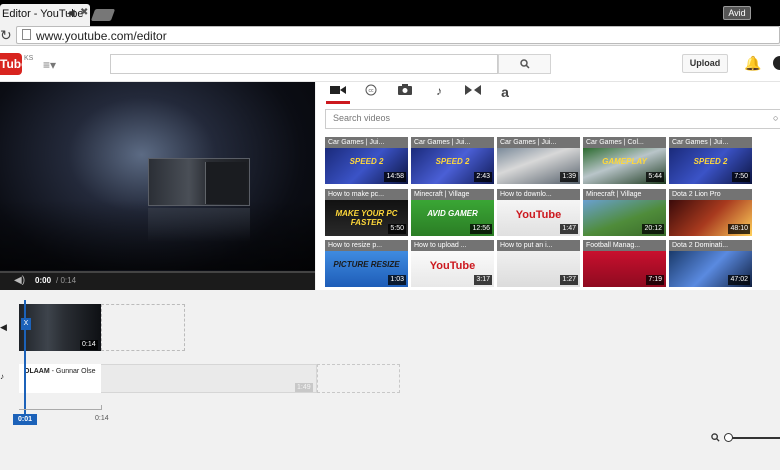 The height and width of the screenshot is (470, 780). I want to click on ruler-tick, so click(101, 407).